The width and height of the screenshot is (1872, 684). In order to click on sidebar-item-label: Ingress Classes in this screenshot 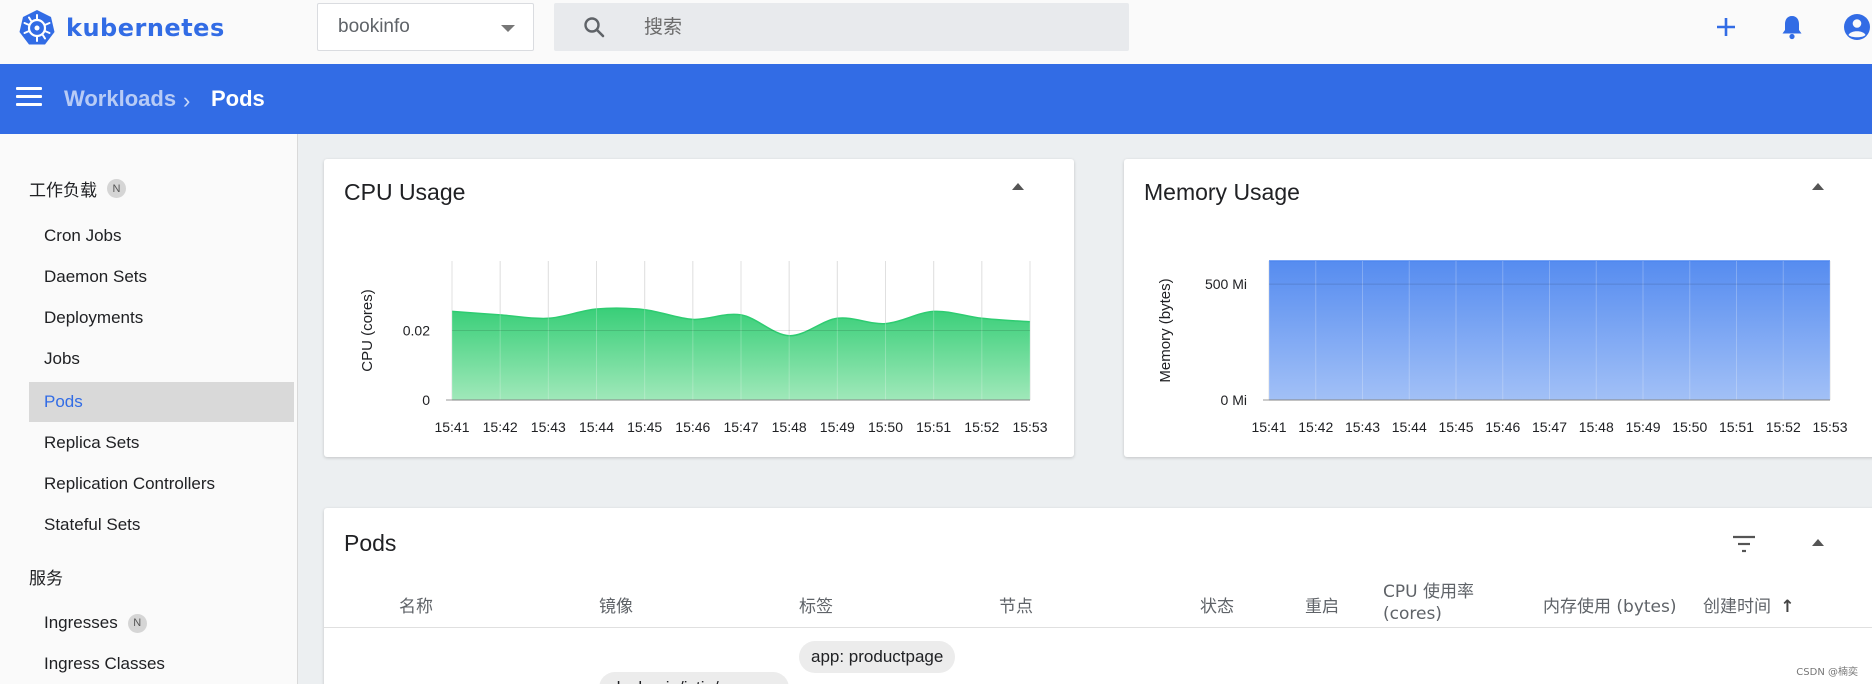, I will do `click(104, 663)`.